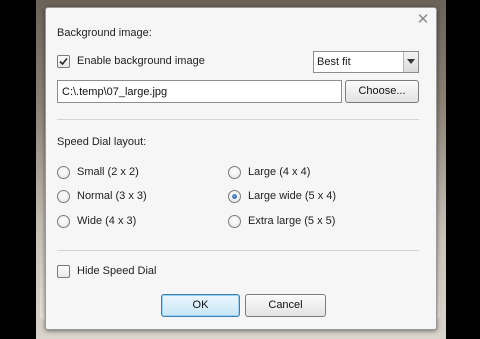 Image resolution: width=480 pixels, height=339 pixels. I want to click on enable-background-checkbox, so click(63, 61).